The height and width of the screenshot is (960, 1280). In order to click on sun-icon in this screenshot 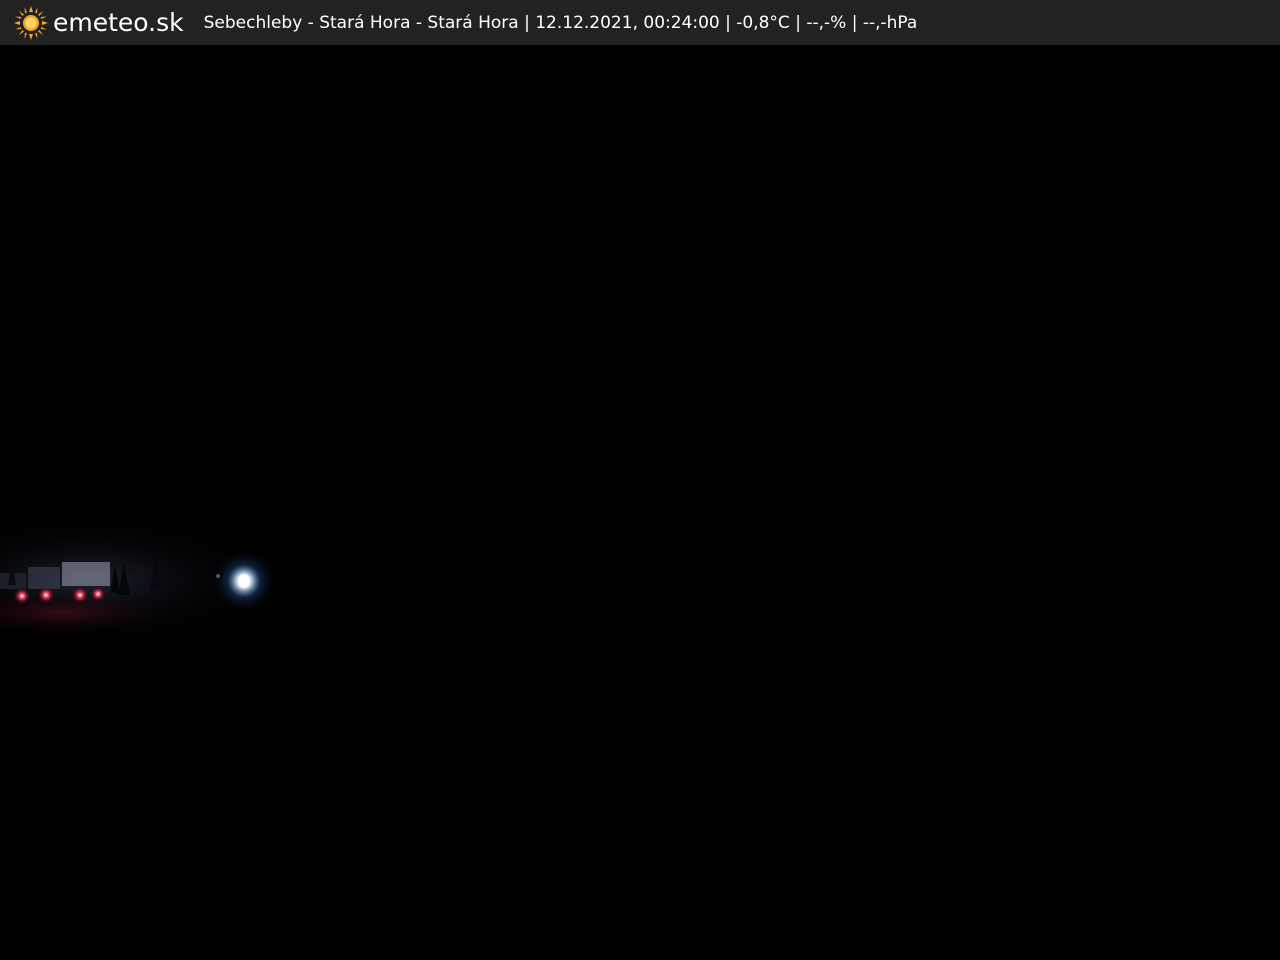, I will do `click(31, 22)`.